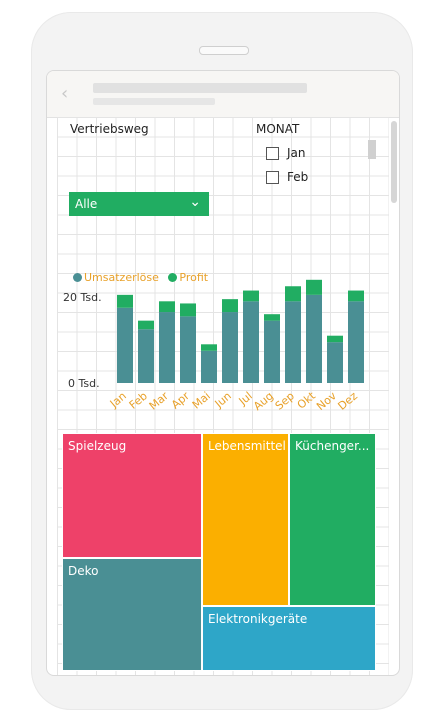 This screenshot has height=718, width=434. Describe the element at coordinates (307, 400) in the screenshot. I see `x-tick-label: Okt` at that location.